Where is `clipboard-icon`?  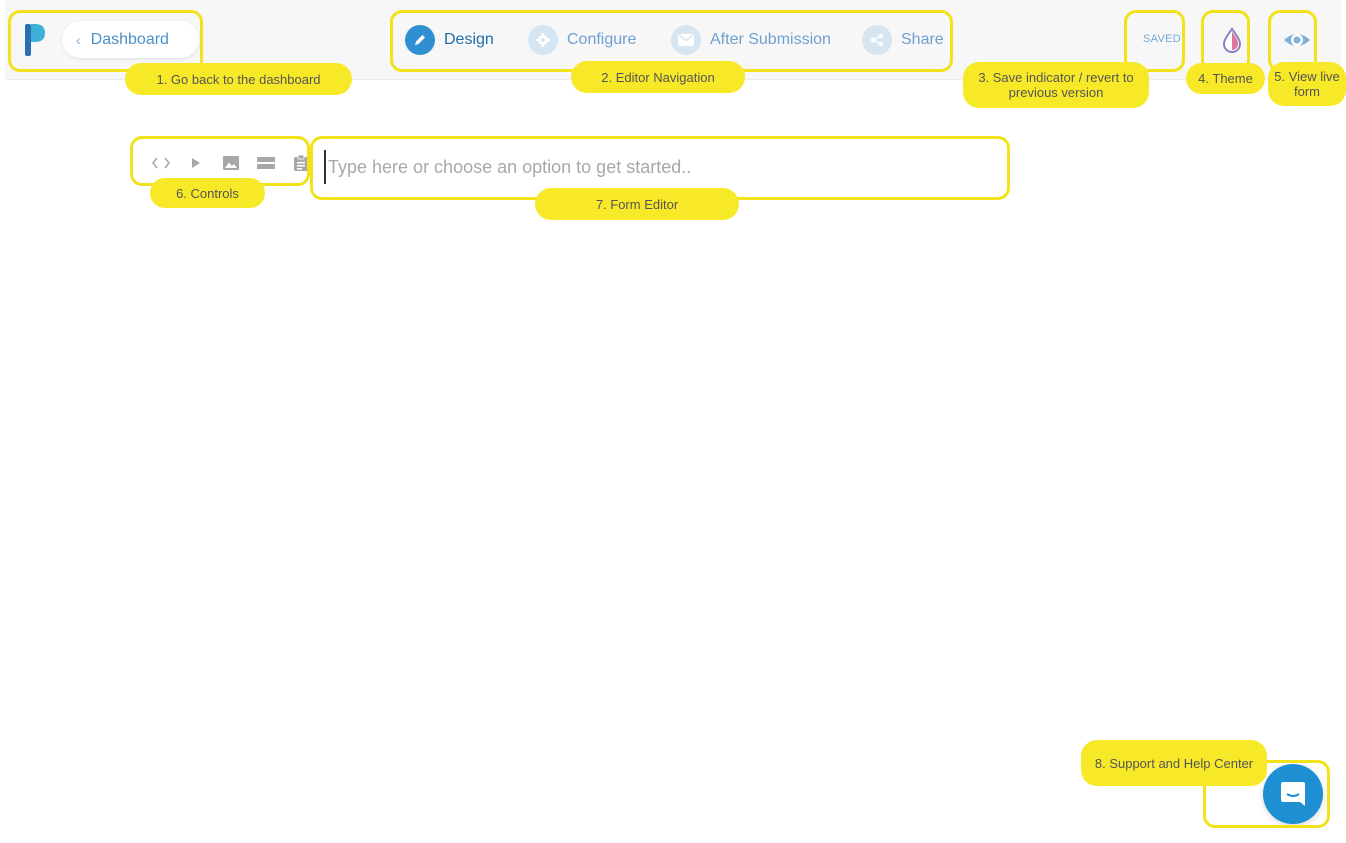
clipboard-icon is located at coordinates (300, 163).